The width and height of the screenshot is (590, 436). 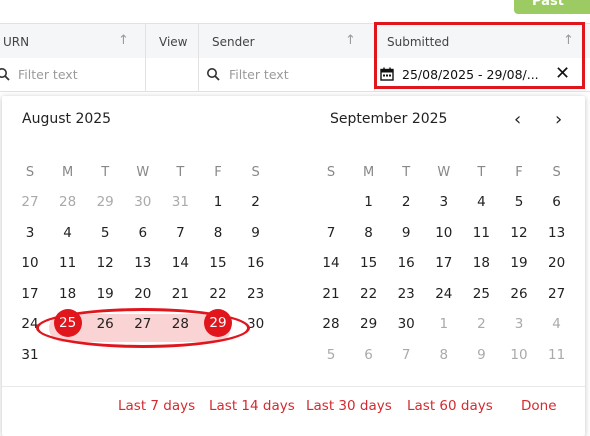 What do you see at coordinates (259, 74) in the screenshot?
I see `sender-filter-input: Filter text` at bounding box center [259, 74].